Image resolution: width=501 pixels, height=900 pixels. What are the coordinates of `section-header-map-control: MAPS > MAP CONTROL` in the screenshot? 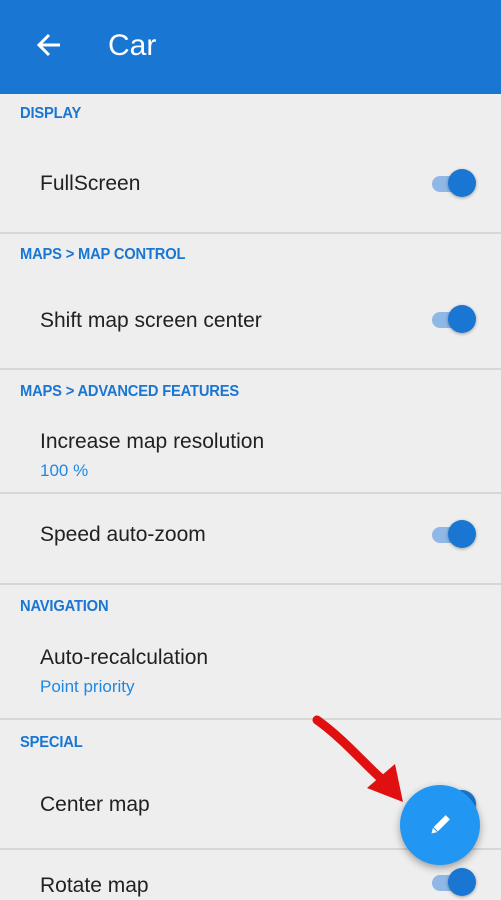 It's located at (103, 254).